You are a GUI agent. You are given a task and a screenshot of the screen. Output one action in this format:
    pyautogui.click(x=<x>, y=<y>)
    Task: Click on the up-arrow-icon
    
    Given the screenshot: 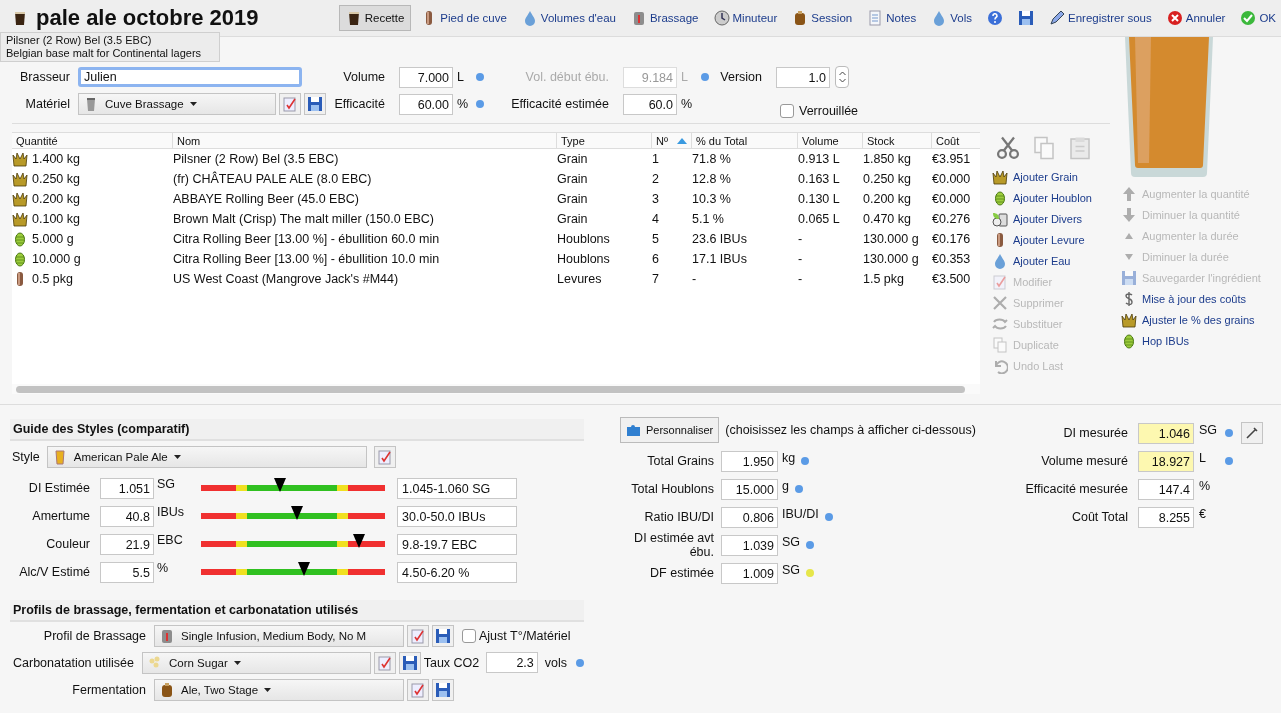 What is the action you would take?
    pyautogui.click(x=1129, y=193)
    